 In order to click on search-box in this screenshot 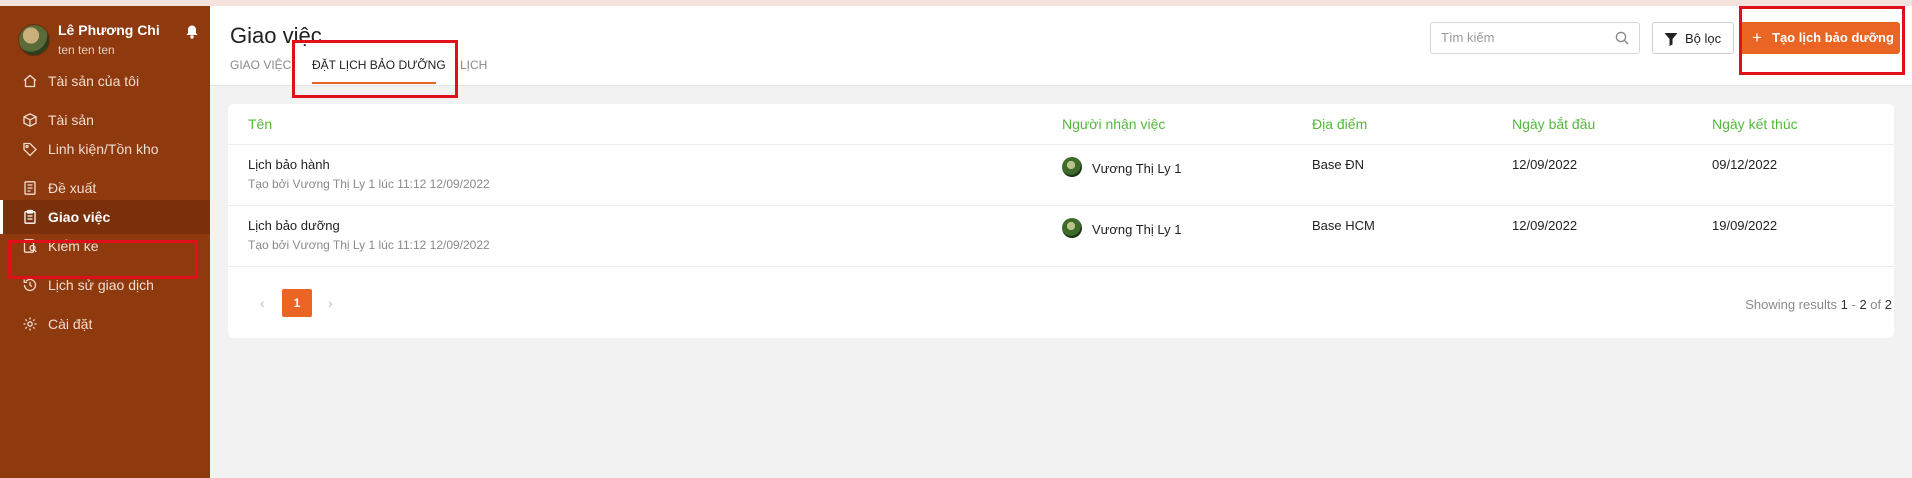, I will do `click(1535, 38)`.